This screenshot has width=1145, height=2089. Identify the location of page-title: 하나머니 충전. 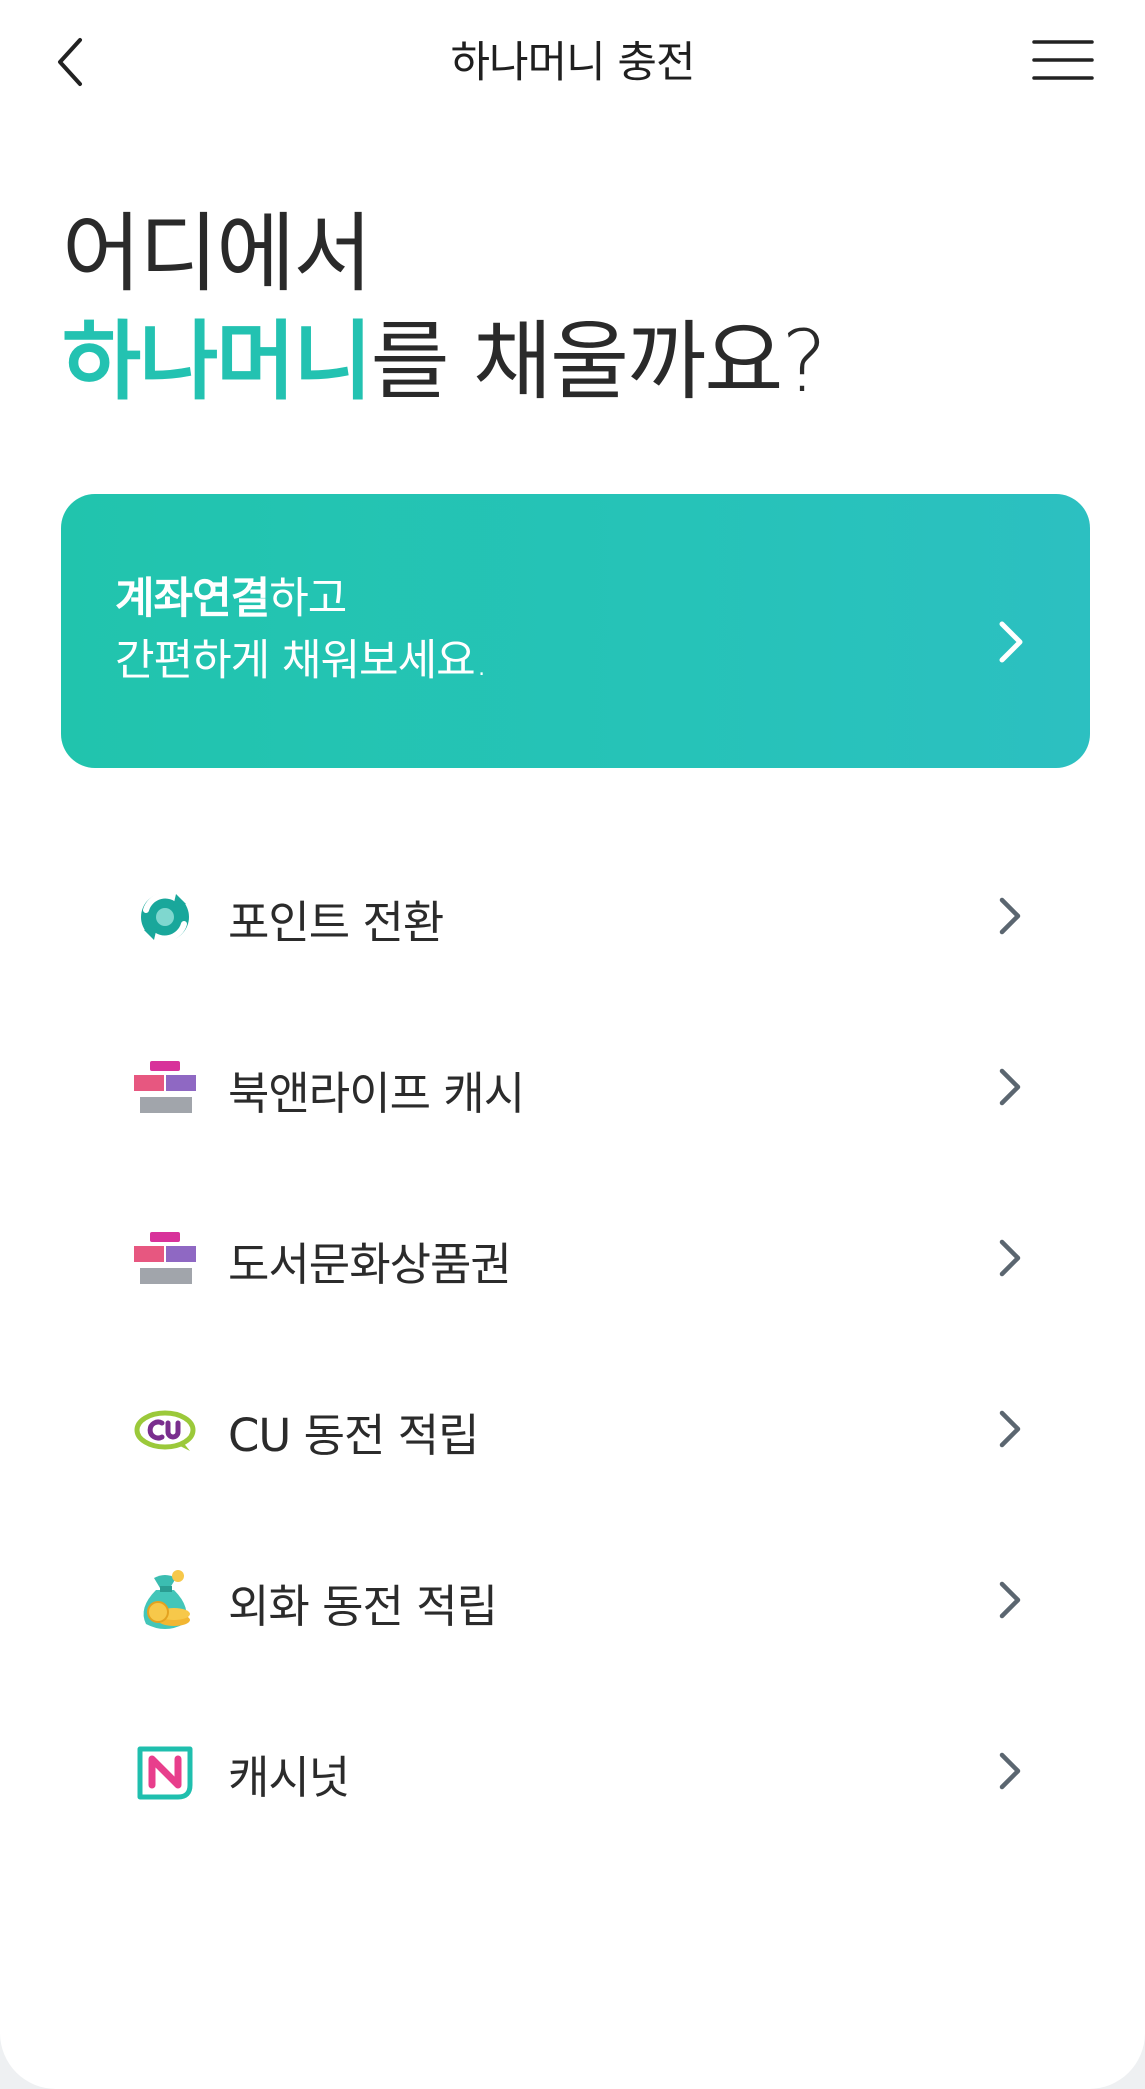
(572, 63).